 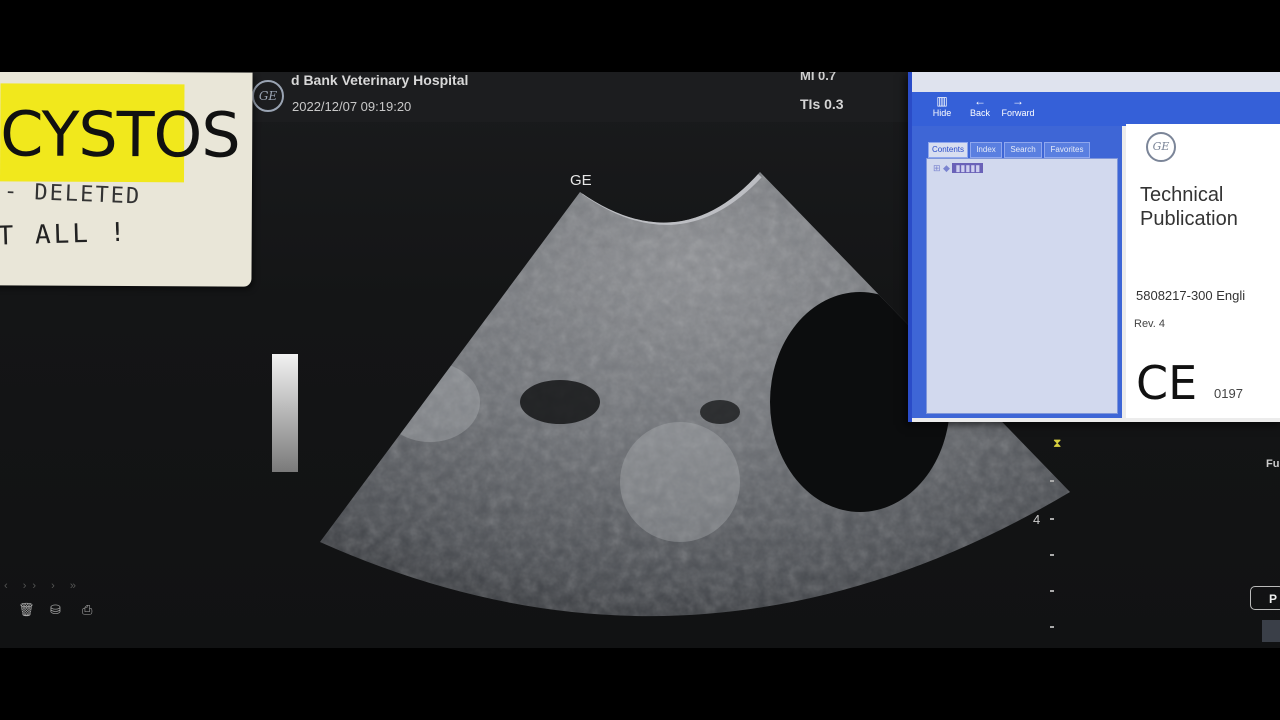 What do you see at coordinates (980, 101) in the screenshot?
I see `back-arrow-icon: ←` at bounding box center [980, 101].